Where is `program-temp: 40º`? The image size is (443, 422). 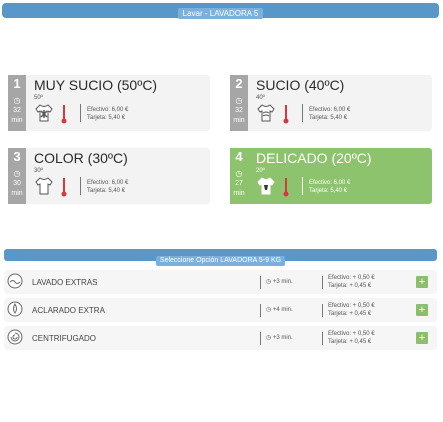
program-temp: 40º is located at coordinates (260, 98).